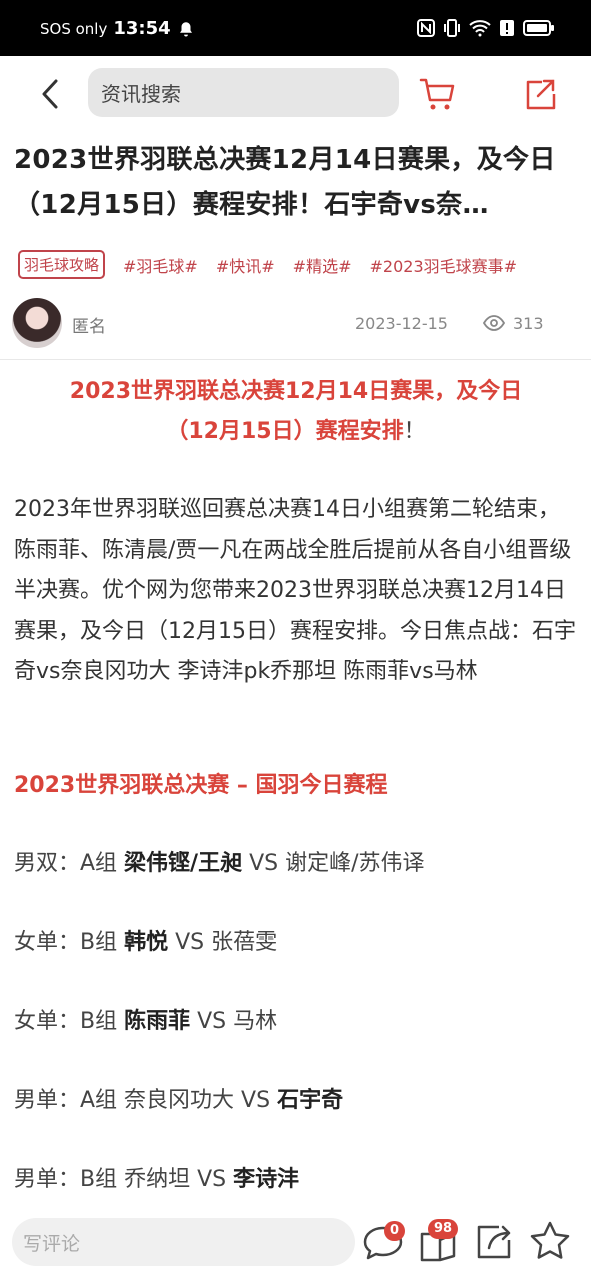  Describe the element at coordinates (401, 323) in the screenshot. I see `publish-date: 2023-12-15` at that location.